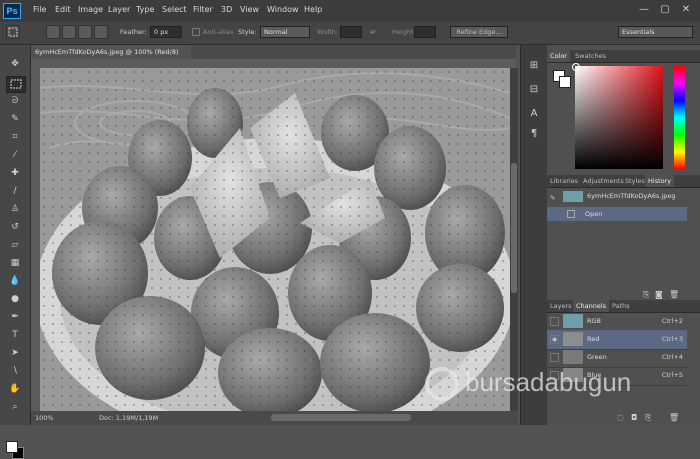  What do you see at coordinates (328, 32) in the screenshot?
I see `width-label: Width:` at bounding box center [328, 32].